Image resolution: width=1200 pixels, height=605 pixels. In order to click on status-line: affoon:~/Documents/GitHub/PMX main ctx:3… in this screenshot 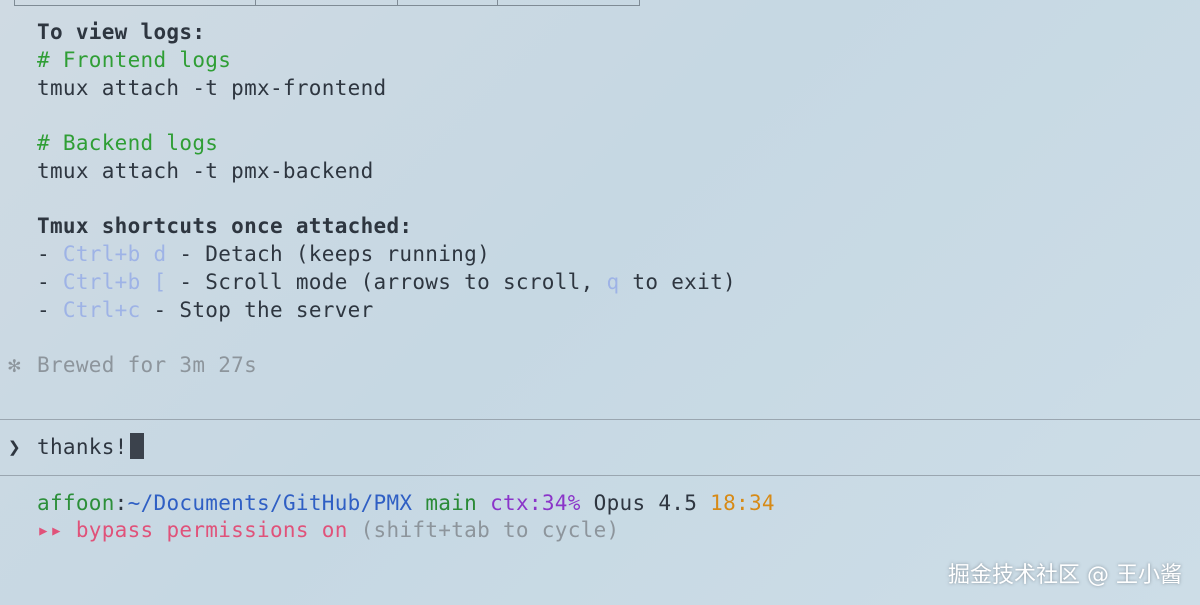, I will do `click(406, 503)`.